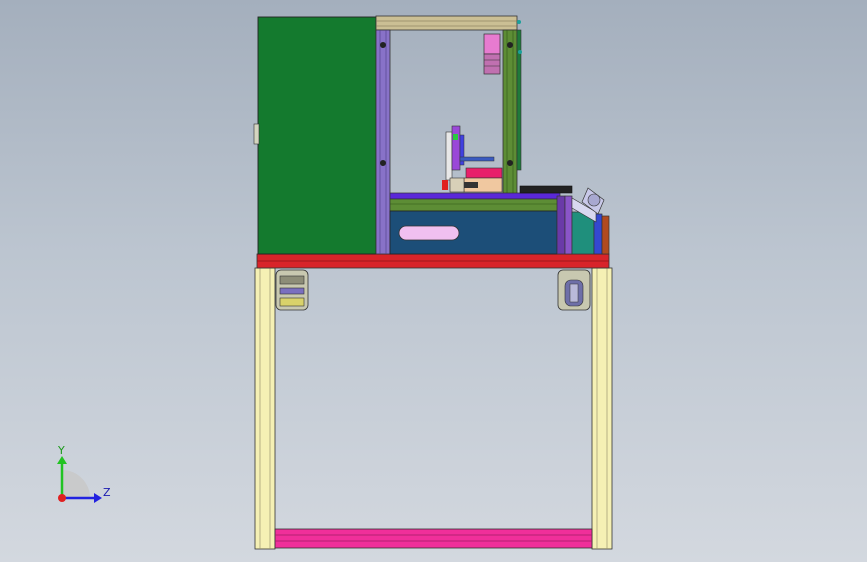 This screenshot has height=562, width=867. What do you see at coordinates (265, 408) in the screenshot?
I see `left-leg` at bounding box center [265, 408].